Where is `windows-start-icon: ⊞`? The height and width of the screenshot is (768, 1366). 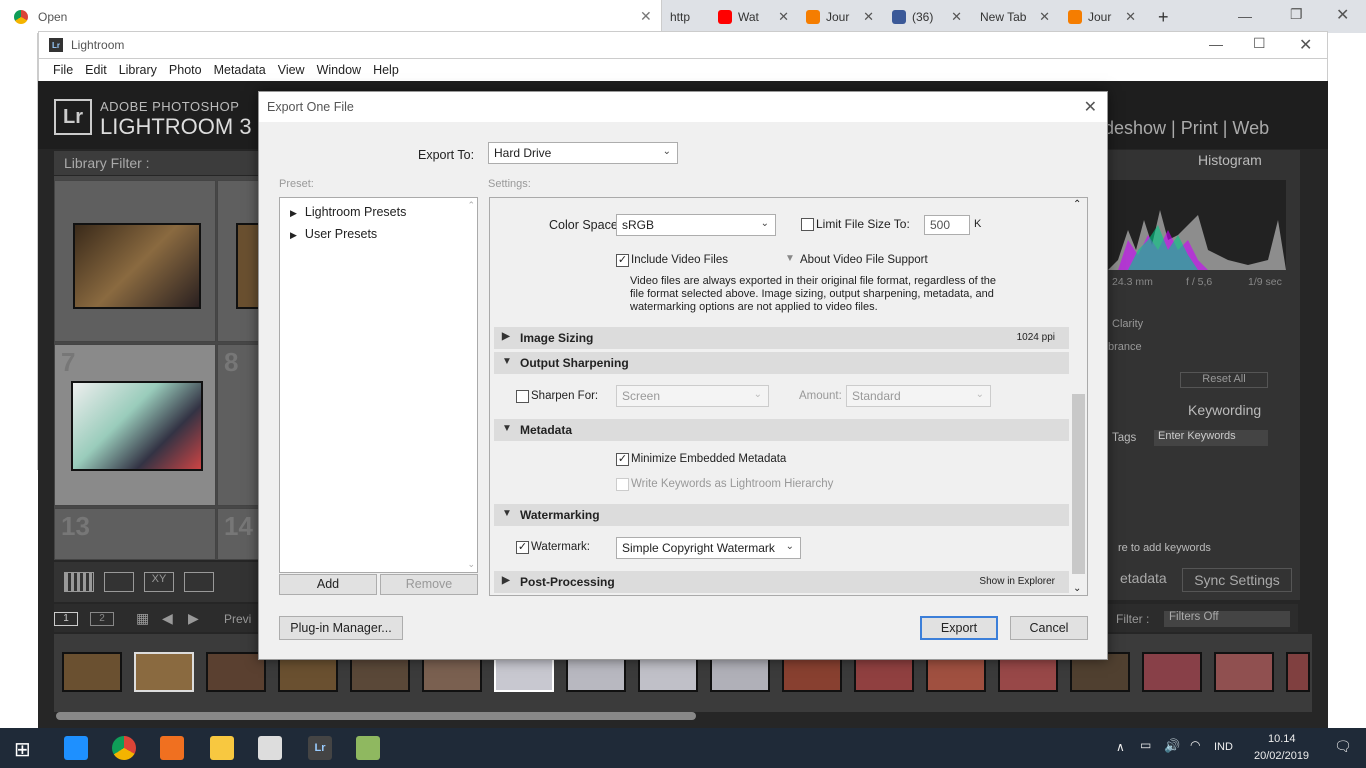 windows-start-icon: ⊞ is located at coordinates (22, 749).